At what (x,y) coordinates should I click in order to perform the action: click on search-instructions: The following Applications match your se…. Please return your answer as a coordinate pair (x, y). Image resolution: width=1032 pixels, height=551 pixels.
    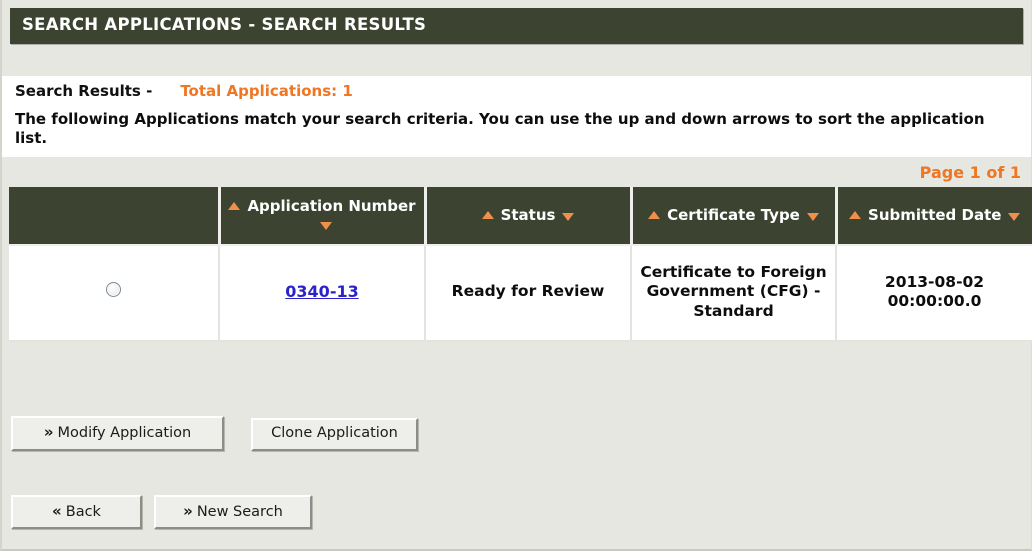
    Looking at the image, I should click on (516, 131).